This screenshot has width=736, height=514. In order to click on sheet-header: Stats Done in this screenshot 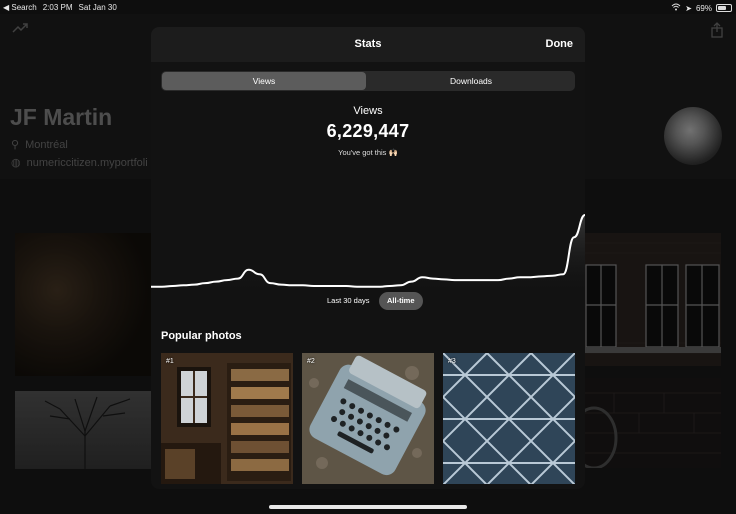, I will do `click(368, 44)`.